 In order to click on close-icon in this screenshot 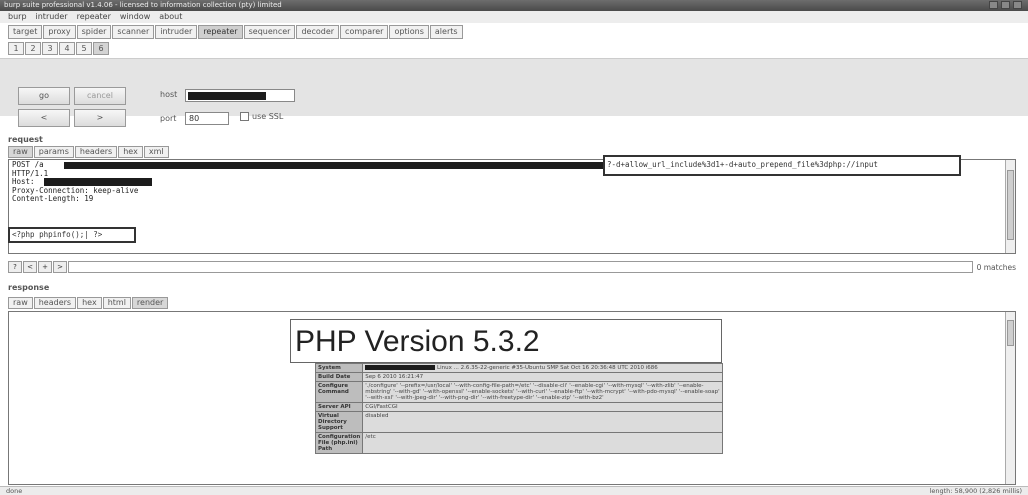, I will do `click(1017, 5)`.